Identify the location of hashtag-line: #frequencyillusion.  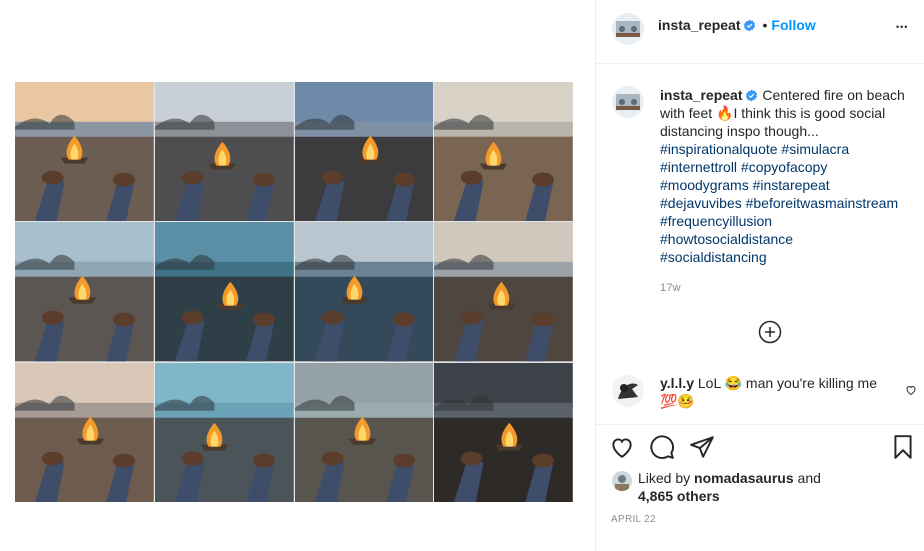
(789, 221).